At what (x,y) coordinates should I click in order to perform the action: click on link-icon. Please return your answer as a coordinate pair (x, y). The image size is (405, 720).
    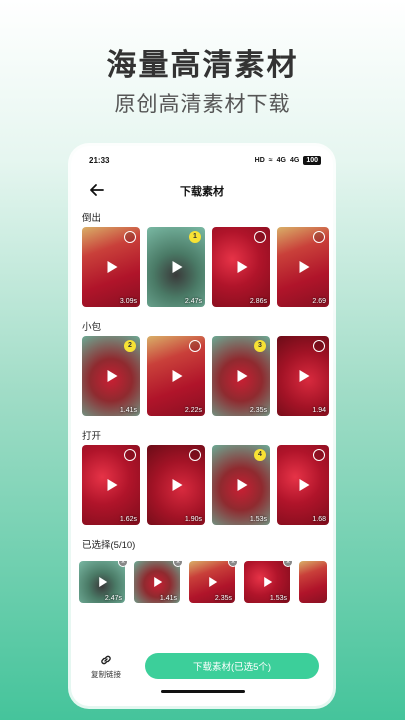
    Looking at the image, I should click on (106, 659).